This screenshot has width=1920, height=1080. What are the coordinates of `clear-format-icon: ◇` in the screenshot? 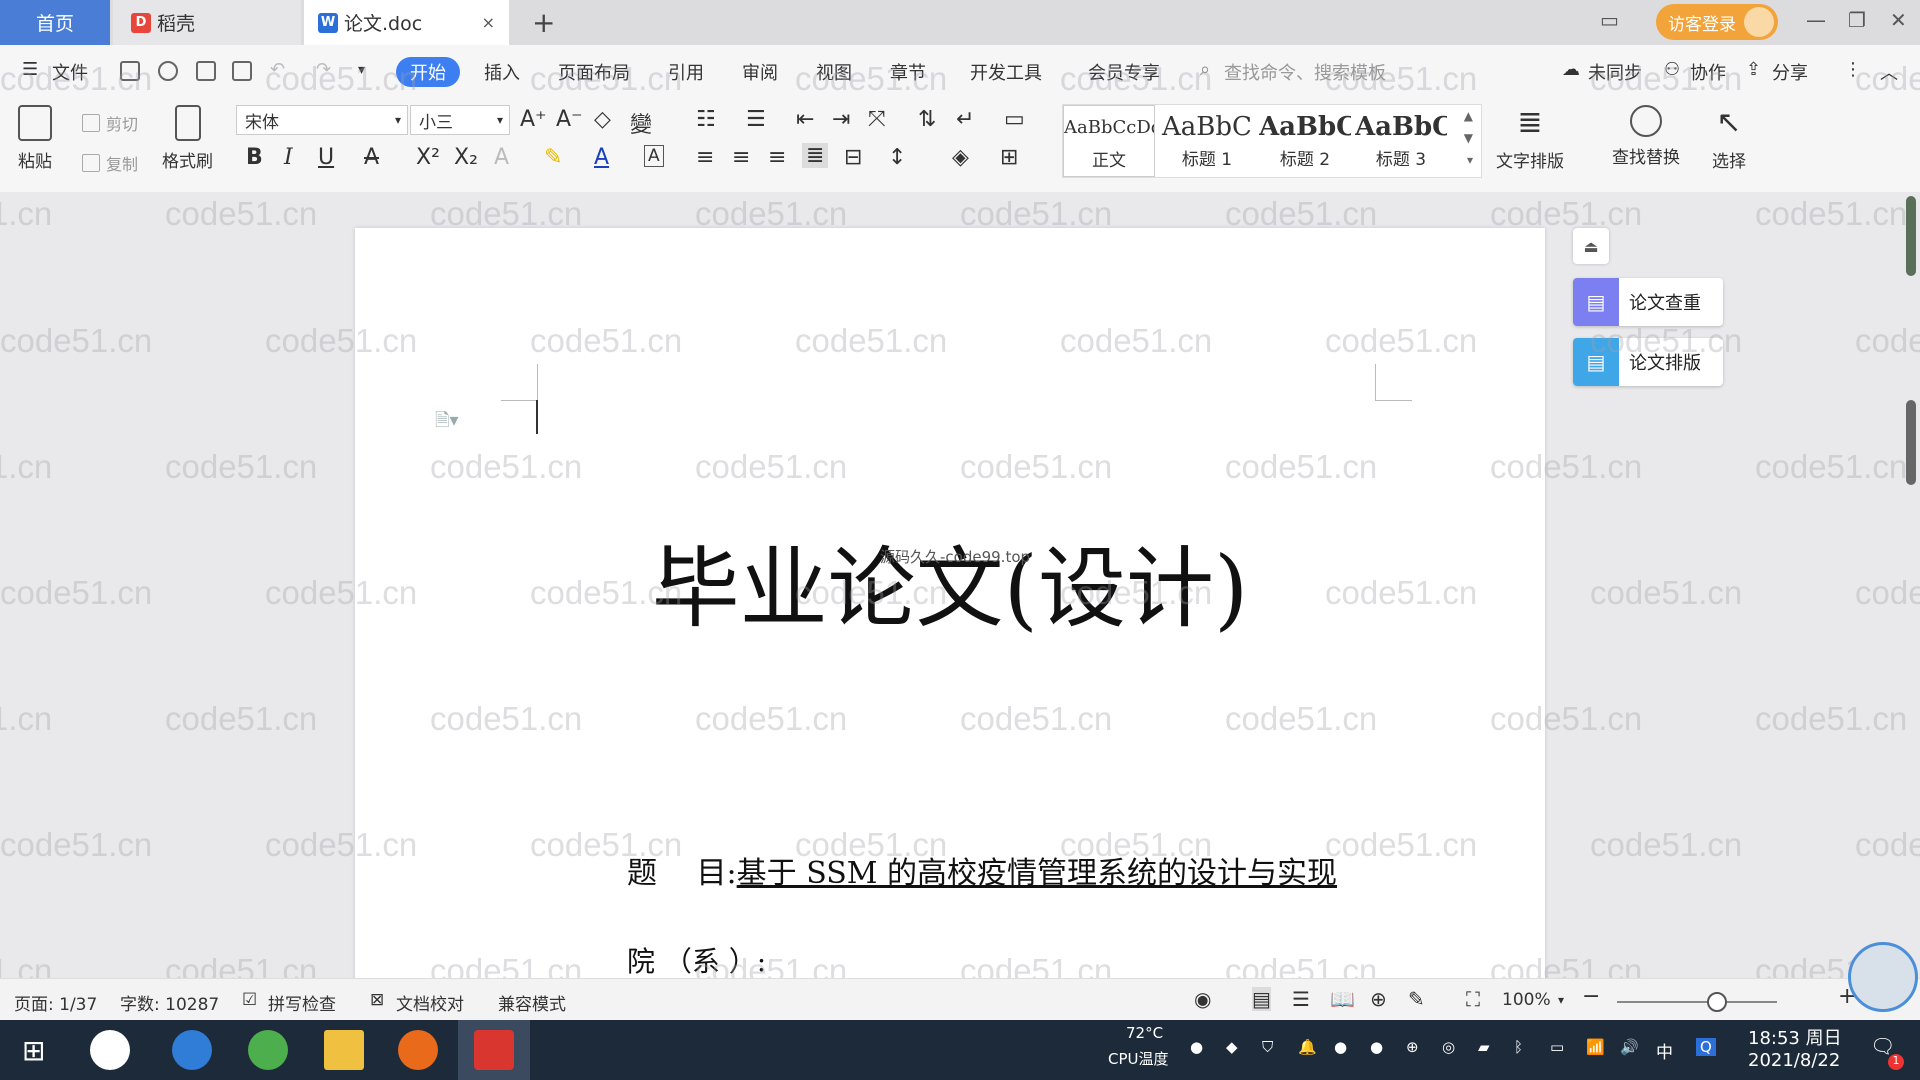 It's located at (602, 119).